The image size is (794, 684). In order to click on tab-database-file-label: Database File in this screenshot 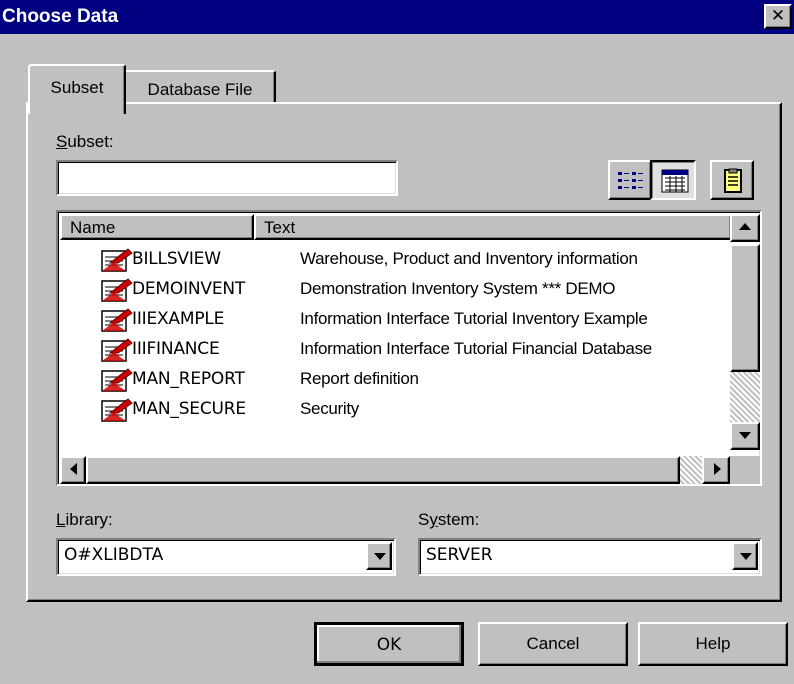, I will do `click(200, 89)`.